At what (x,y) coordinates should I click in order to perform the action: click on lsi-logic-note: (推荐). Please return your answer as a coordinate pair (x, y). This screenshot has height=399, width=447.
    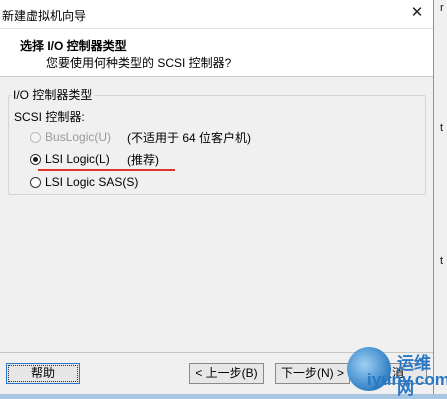
    Looking at the image, I should click on (143, 160).